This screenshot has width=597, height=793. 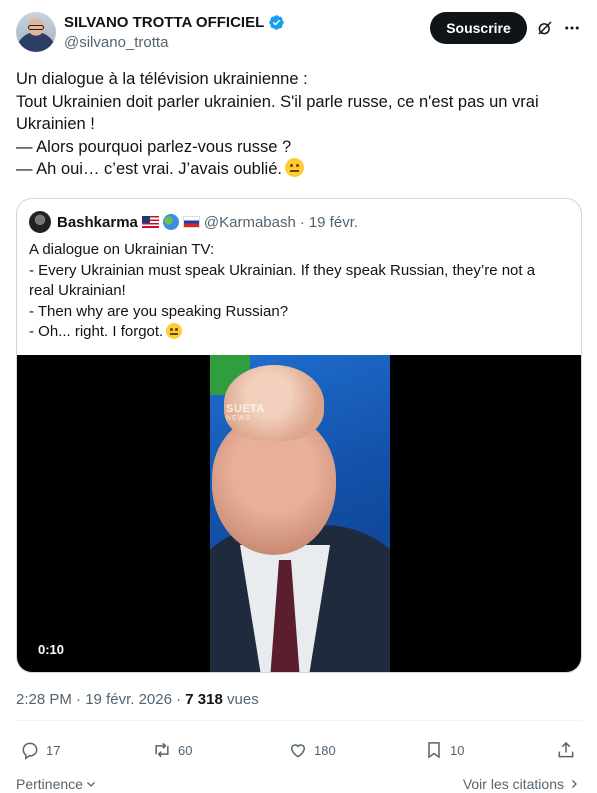 I want to click on video-frame: SUETA NEWS, so click(x=300, y=513).